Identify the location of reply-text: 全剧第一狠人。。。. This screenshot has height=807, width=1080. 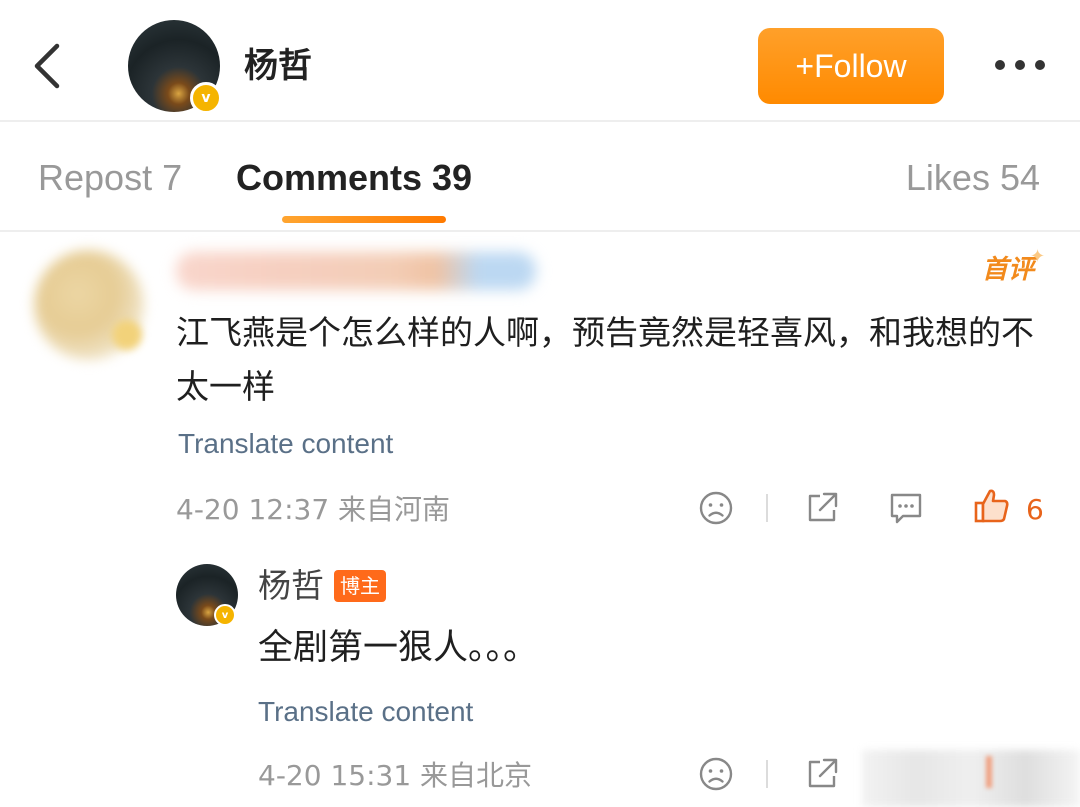
(398, 648).